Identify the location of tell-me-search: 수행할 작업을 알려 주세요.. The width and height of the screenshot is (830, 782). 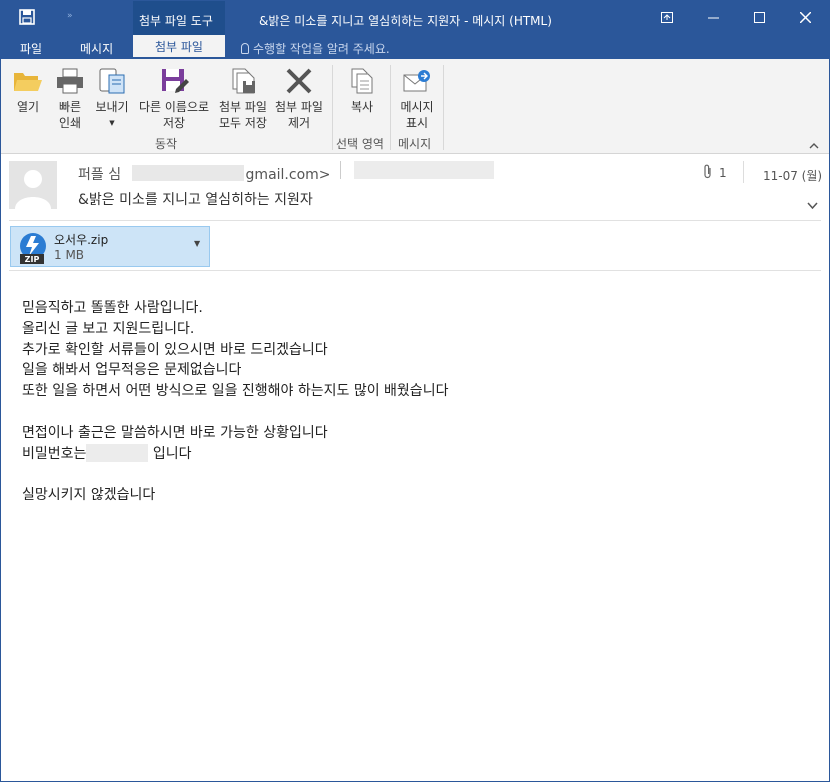
(315, 48).